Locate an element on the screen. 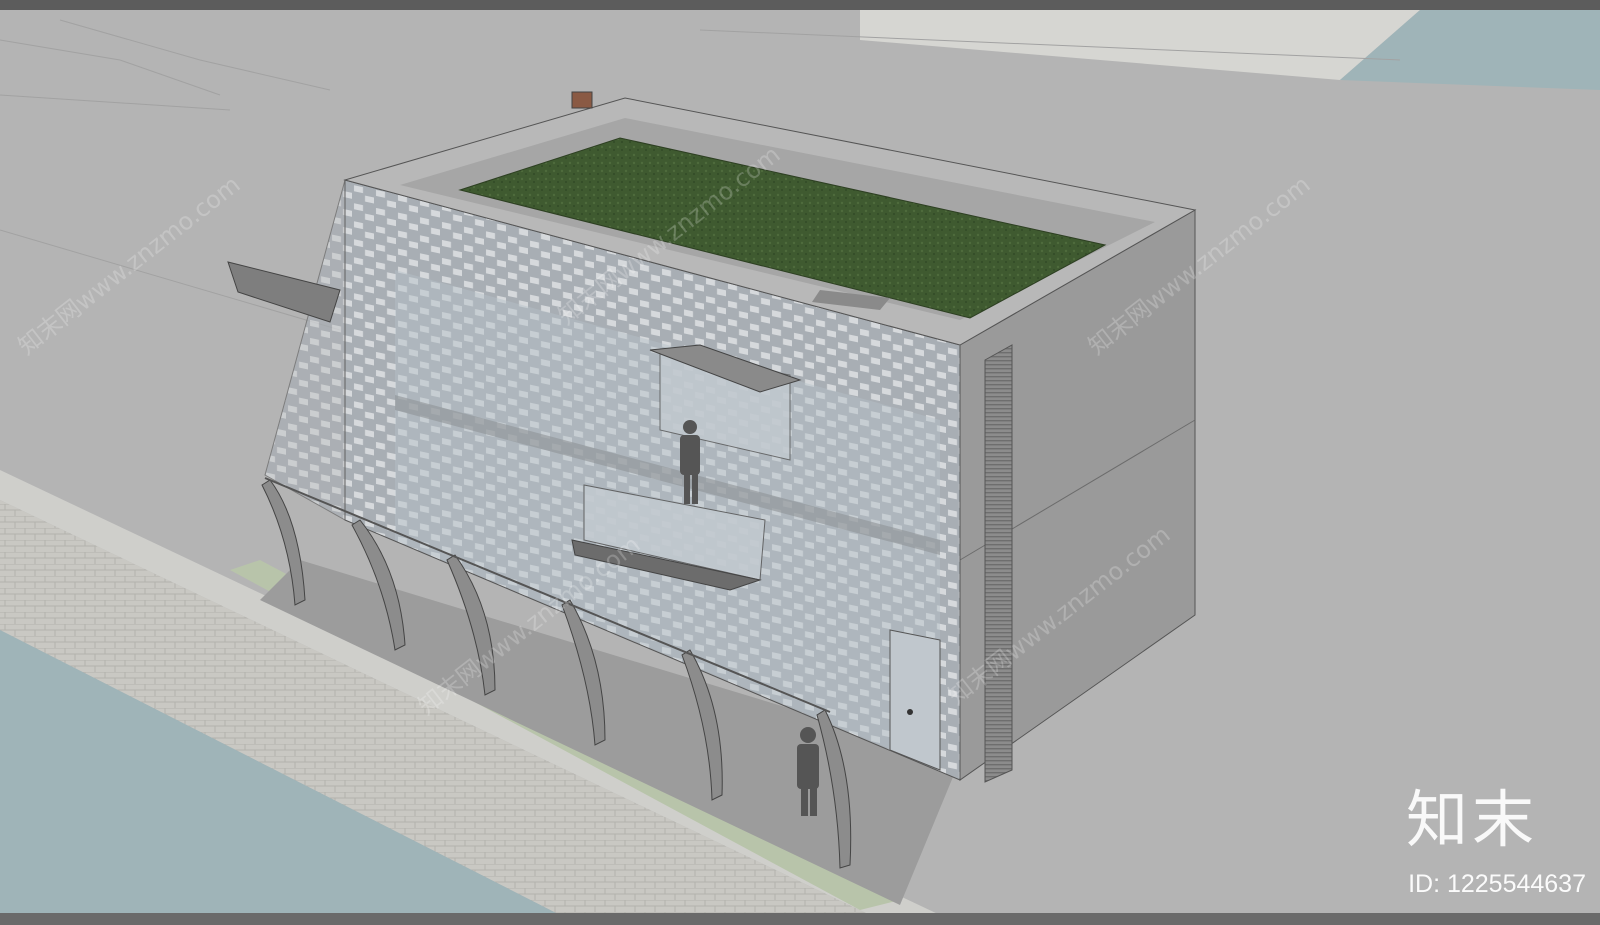 This screenshot has height=925, width=1600. entry-door is located at coordinates (915, 700).